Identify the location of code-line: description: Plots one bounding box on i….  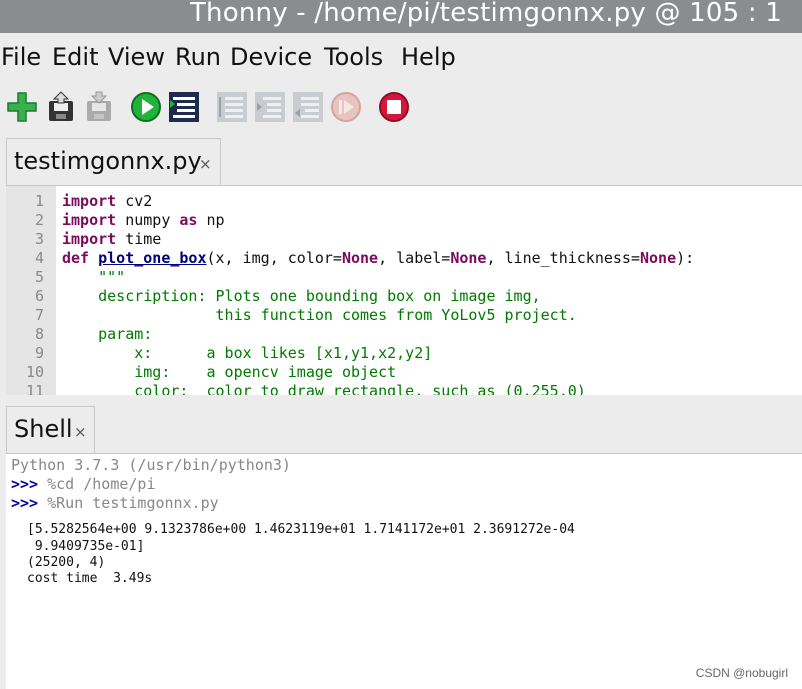
(301, 296).